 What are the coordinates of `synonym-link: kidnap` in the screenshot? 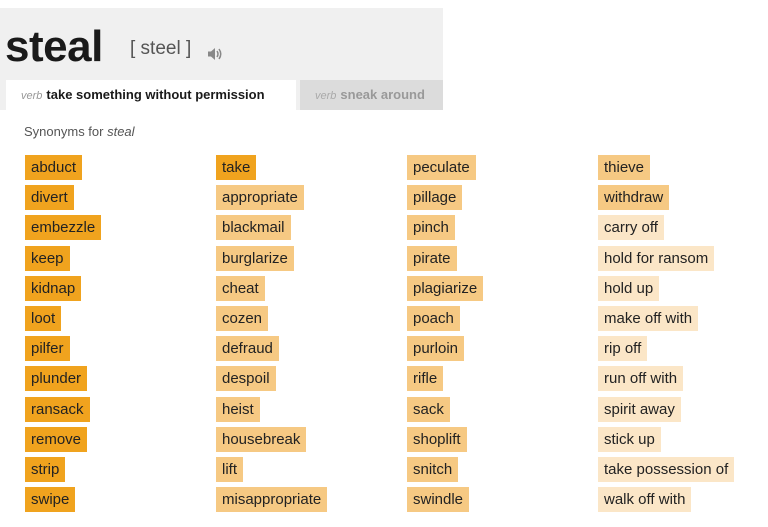 It's located at (53, 288).